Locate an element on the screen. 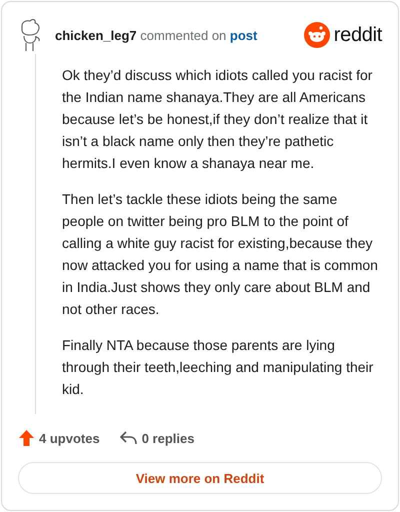  brand-name: reddit is located at coordinates (358, 35).